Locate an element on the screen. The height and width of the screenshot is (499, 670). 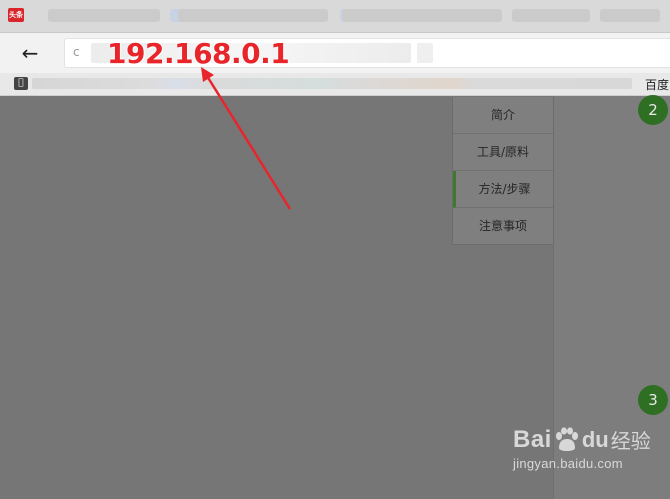
back-arrow-icon: ← is located at coordinates (30, 53).